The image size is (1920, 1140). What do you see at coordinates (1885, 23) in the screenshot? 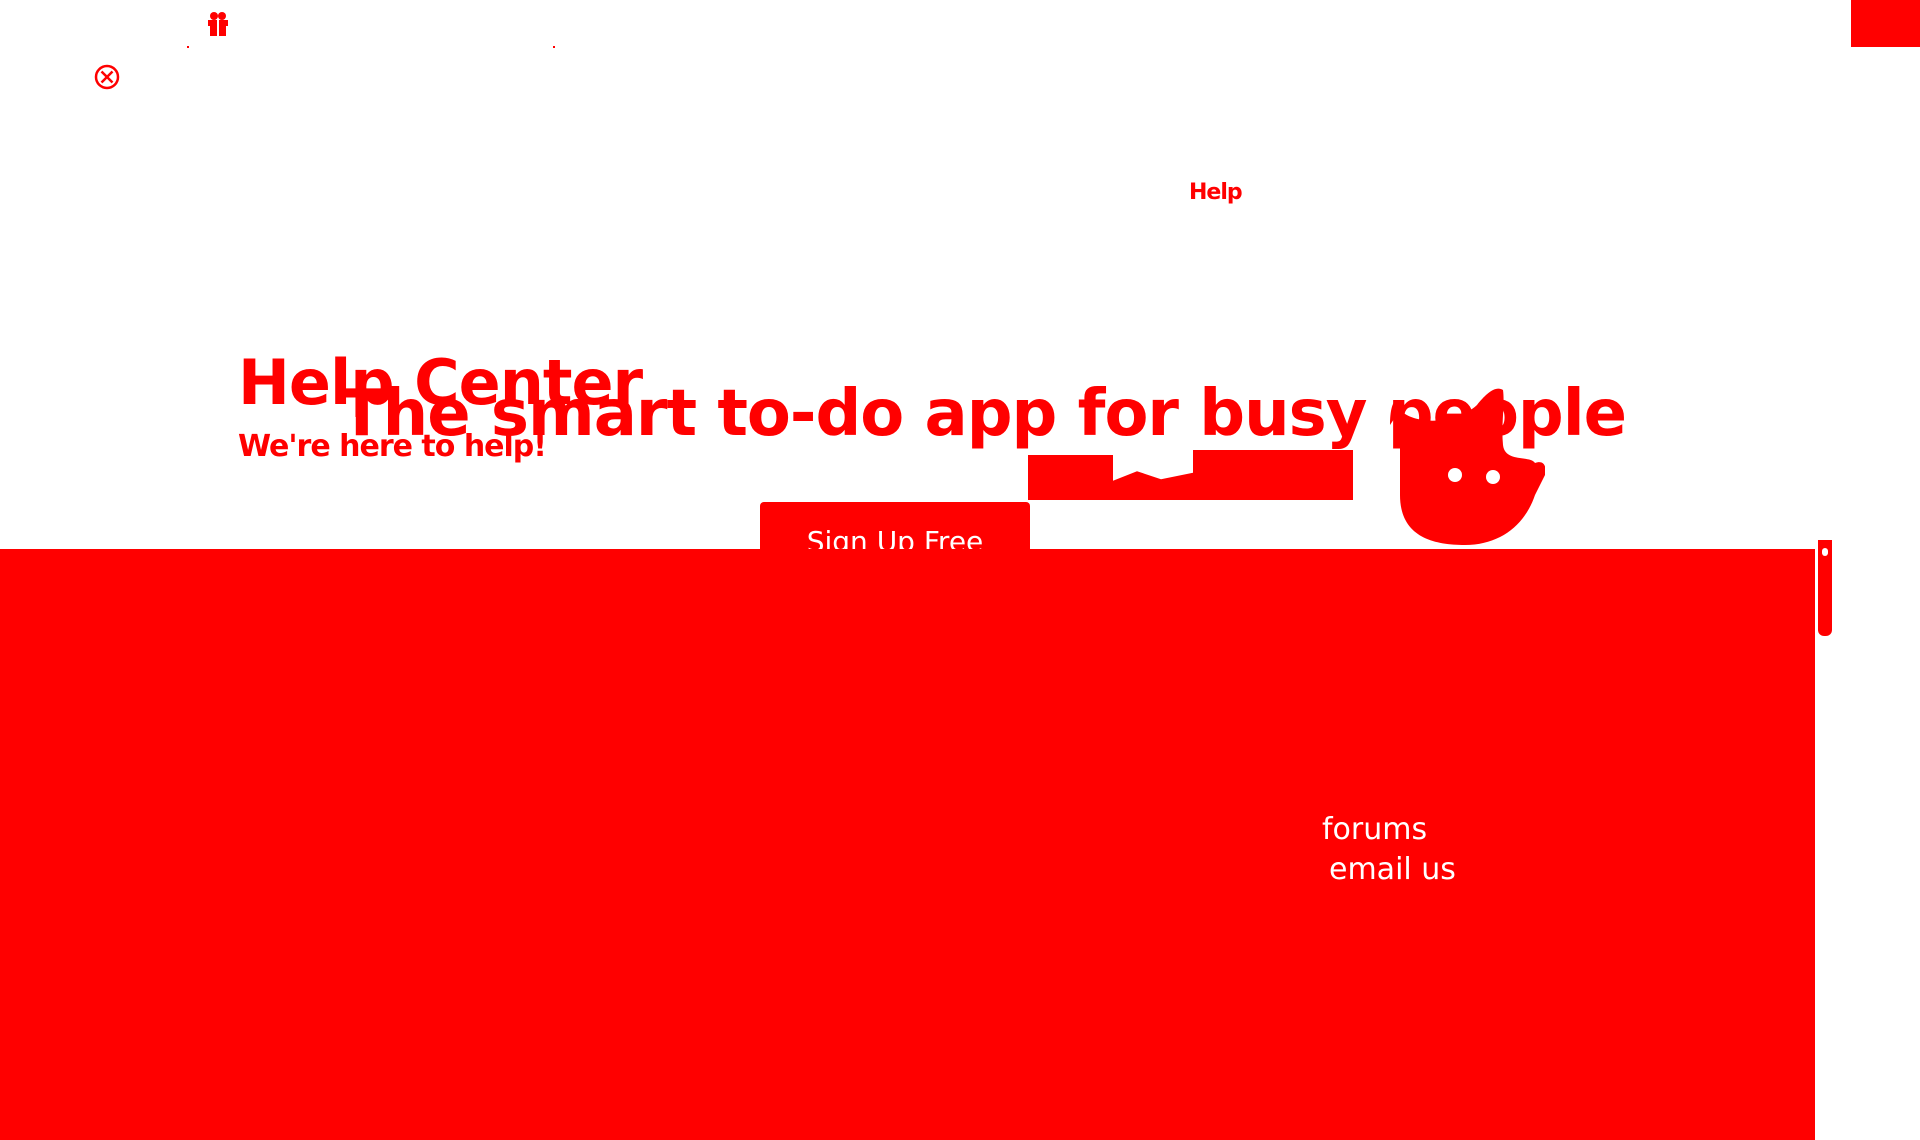
I see `top-right-corner-block` at bounding box center [1885, 23].